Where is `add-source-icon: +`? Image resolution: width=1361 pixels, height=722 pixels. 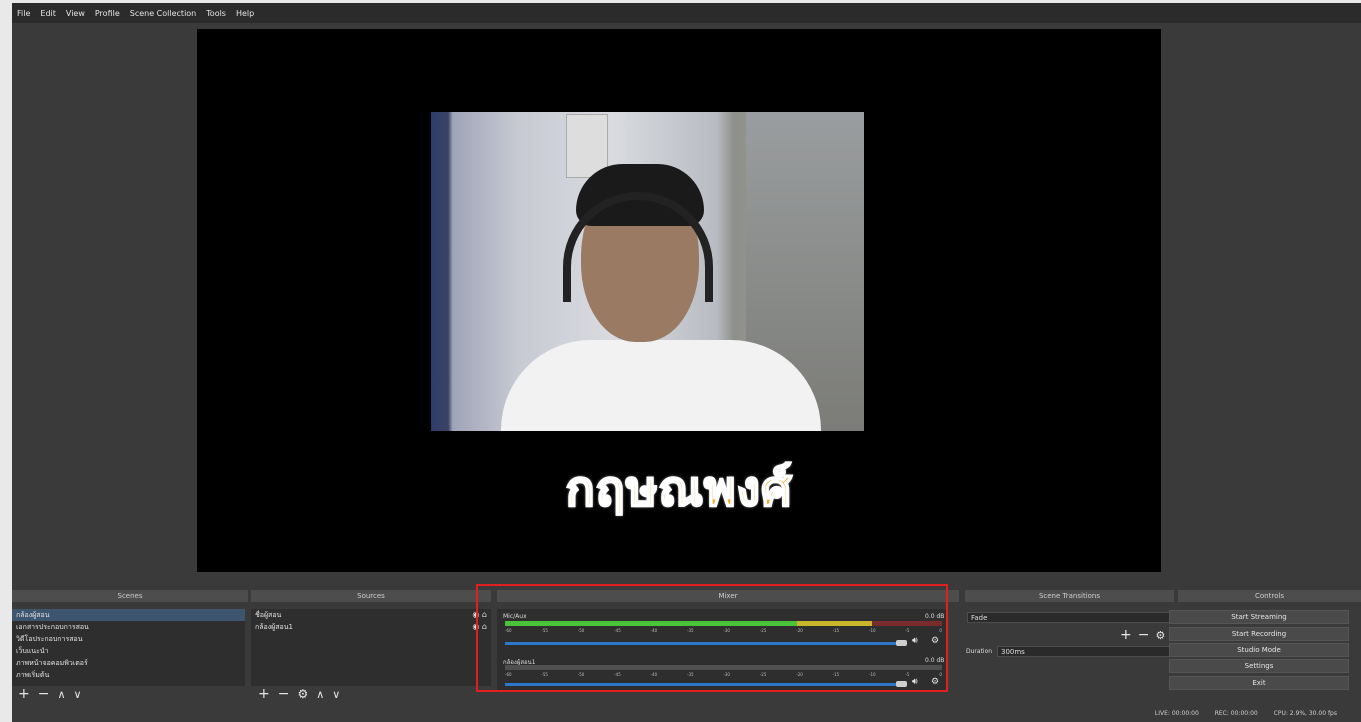
add-source-icon: + is located at coordinates (264, 694).